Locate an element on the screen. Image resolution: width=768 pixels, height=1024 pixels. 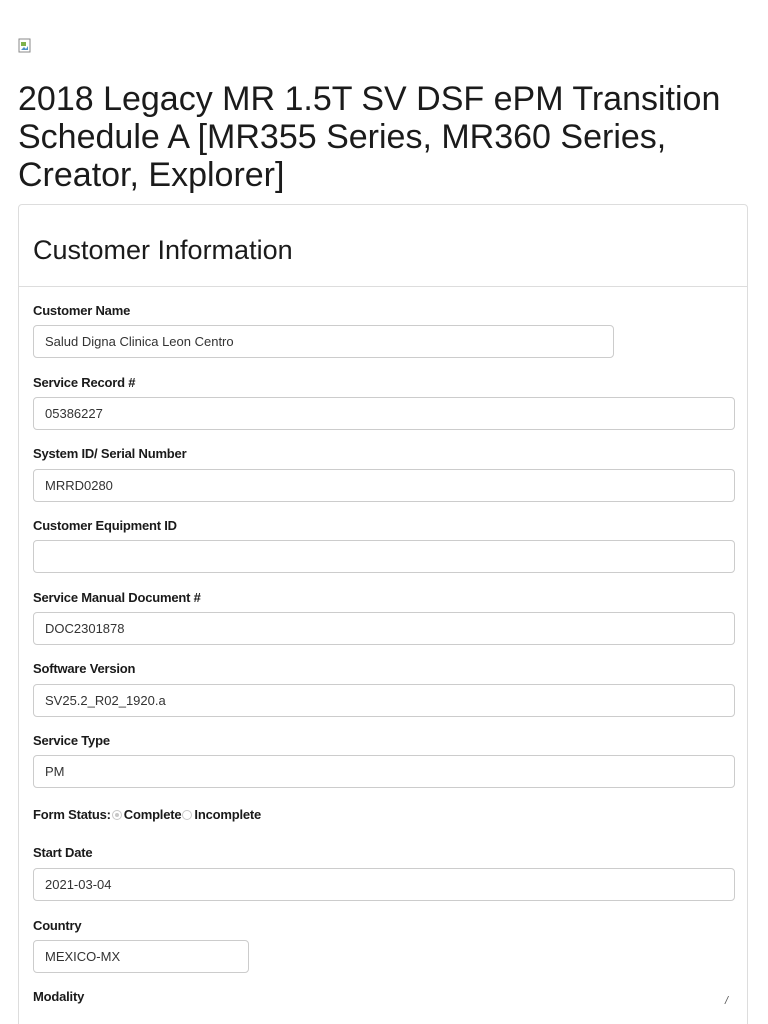
customer-equipment-id-label: Customer Equipment ID is located at coordinates (105, 525).